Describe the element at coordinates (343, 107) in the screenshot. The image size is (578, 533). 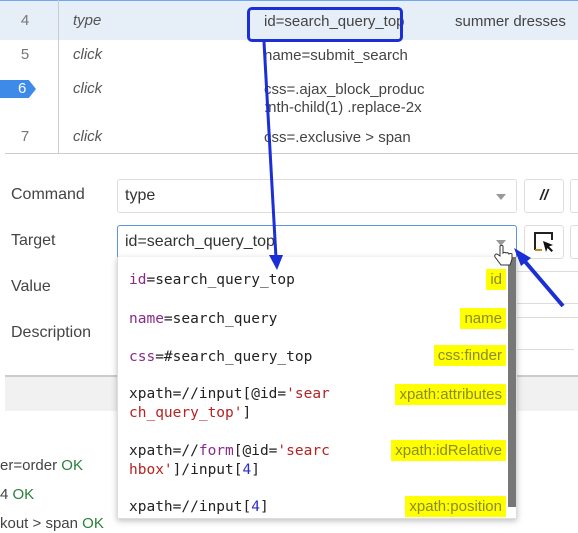
I see `row-target-line2: :nth-child(1) .replace-2x` at that location.